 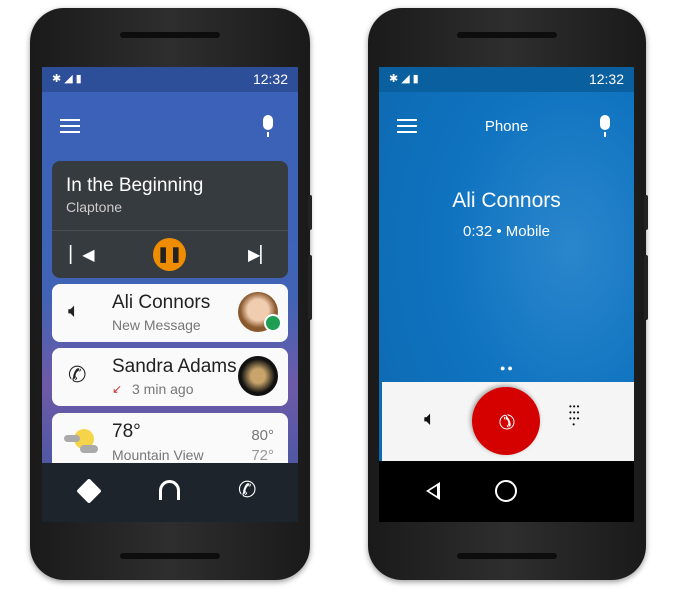 I want to click on end-call-button: ✆, so click(x=506, y=421).